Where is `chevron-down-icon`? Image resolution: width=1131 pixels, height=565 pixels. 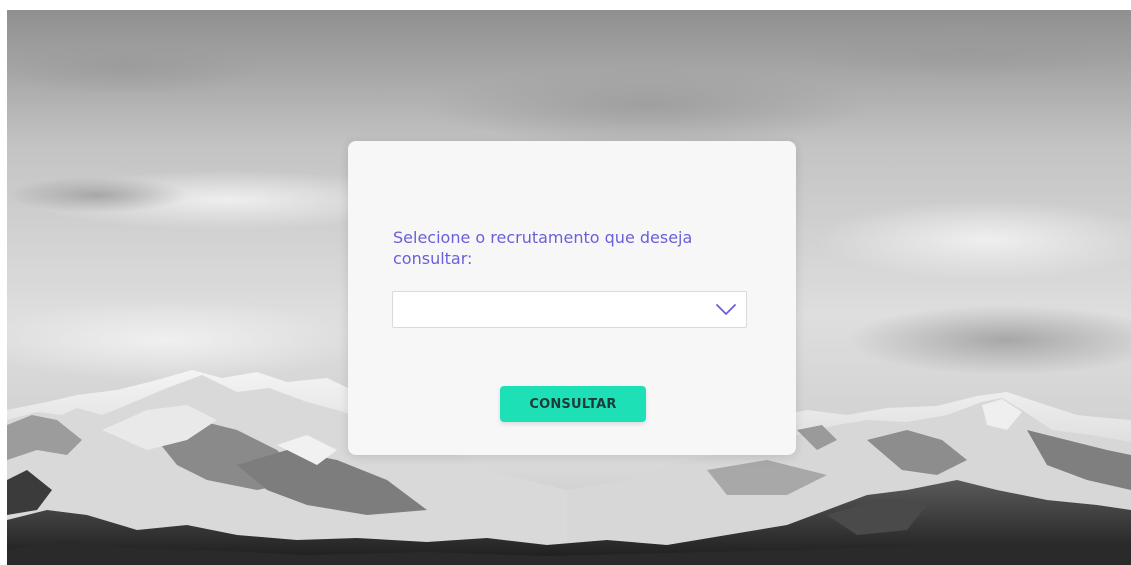 chevron-down-icon is located at coordinates (726, 309).